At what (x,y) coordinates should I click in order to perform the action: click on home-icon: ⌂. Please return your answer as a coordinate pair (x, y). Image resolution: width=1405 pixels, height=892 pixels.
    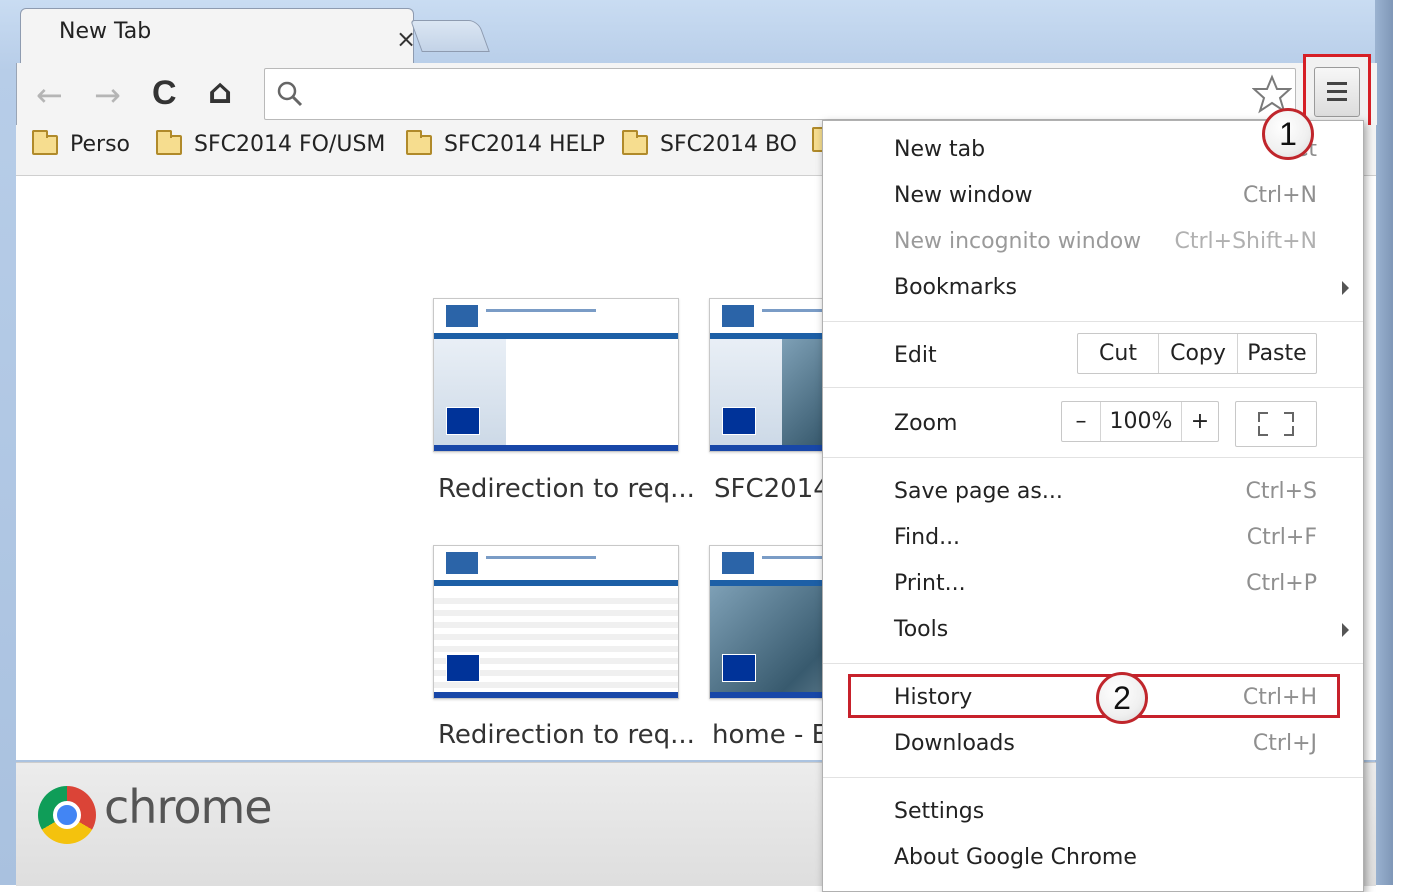
    Looking at the image, I should click on (220, 92).